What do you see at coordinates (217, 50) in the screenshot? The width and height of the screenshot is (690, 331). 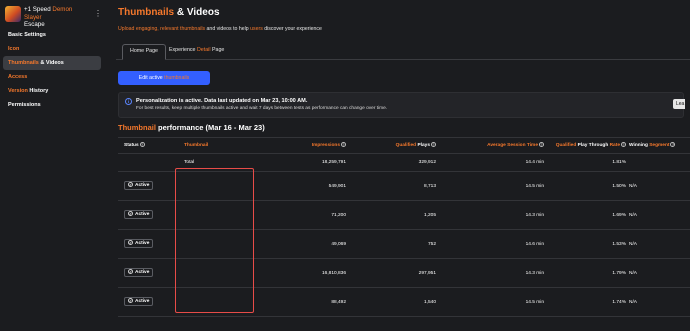 I see `tab-label-suffix: Page` at bounding box center [217, 50].